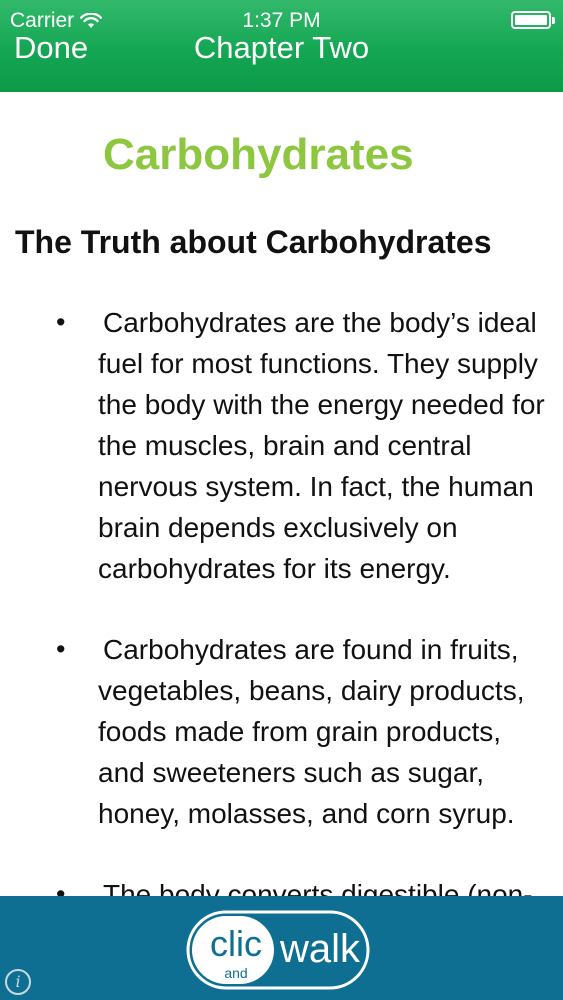 This screenshot has width=563, height=1000. What do you see at coordinates (258, 154) in the screenshot?
I see `chapter-title: Carbohydrates` at bounding box center [258, 154].